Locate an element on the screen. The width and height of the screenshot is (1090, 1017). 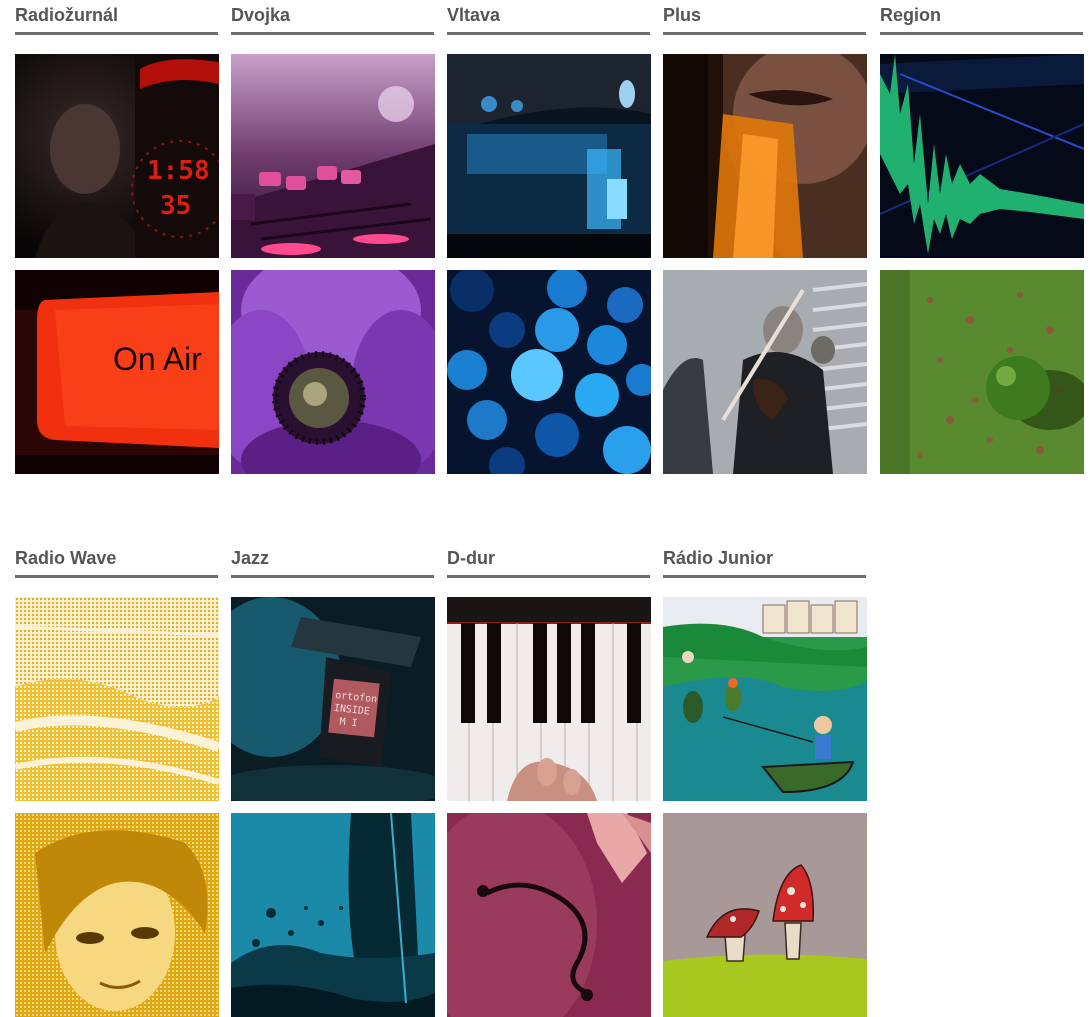
yellow-pattern-image is located at coordinates (117, 699).